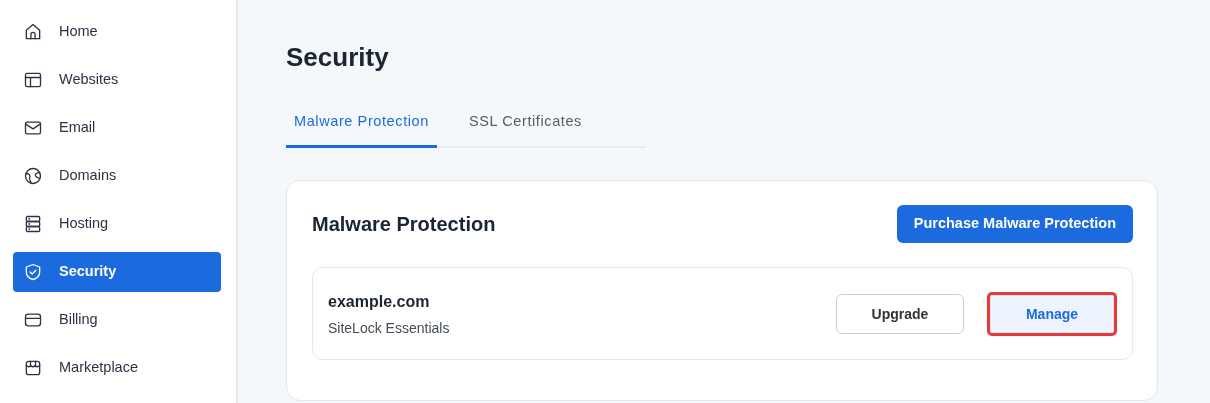 The image size is (1210, 403). I want to click on sidebar-item: Domains, so click(117, 176).